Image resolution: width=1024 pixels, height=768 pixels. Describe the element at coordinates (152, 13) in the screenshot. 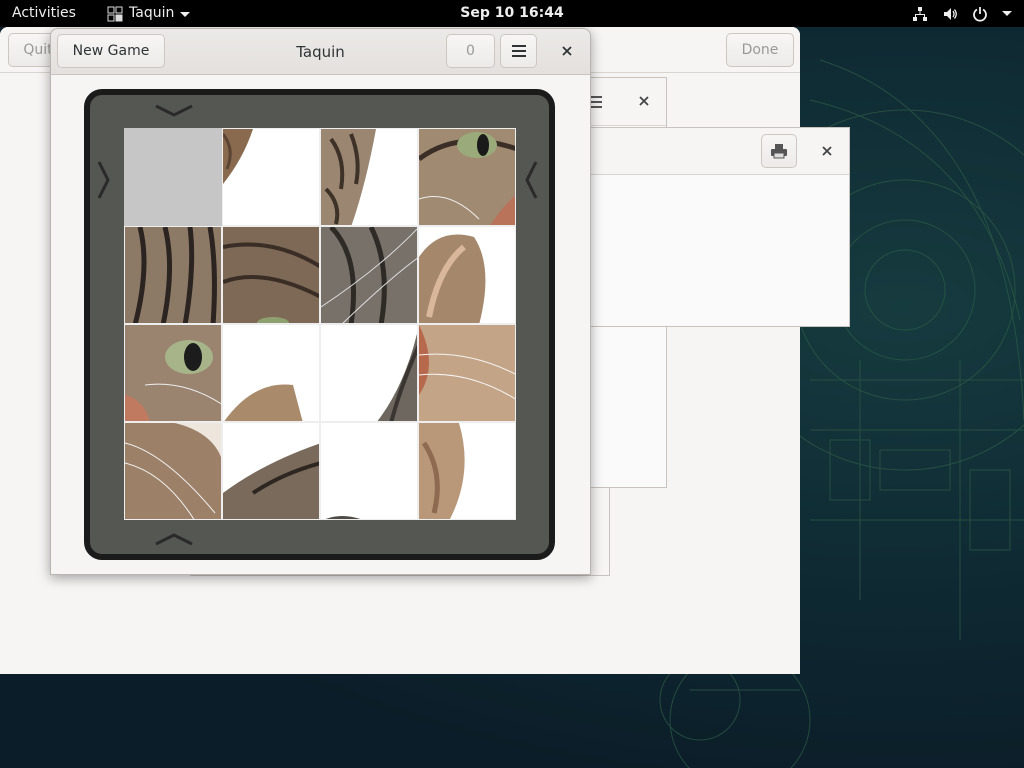

I see `app-menu-label: Taquin` at that location.